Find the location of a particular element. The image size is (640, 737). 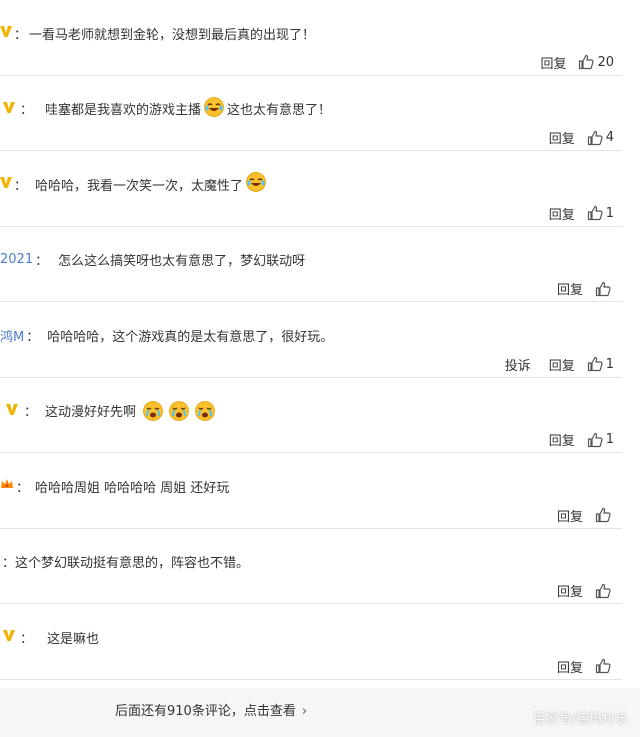

comment-text: 哈哈哈，我看一次笑一次，太魔性了 is located at coordinates (139, 186).